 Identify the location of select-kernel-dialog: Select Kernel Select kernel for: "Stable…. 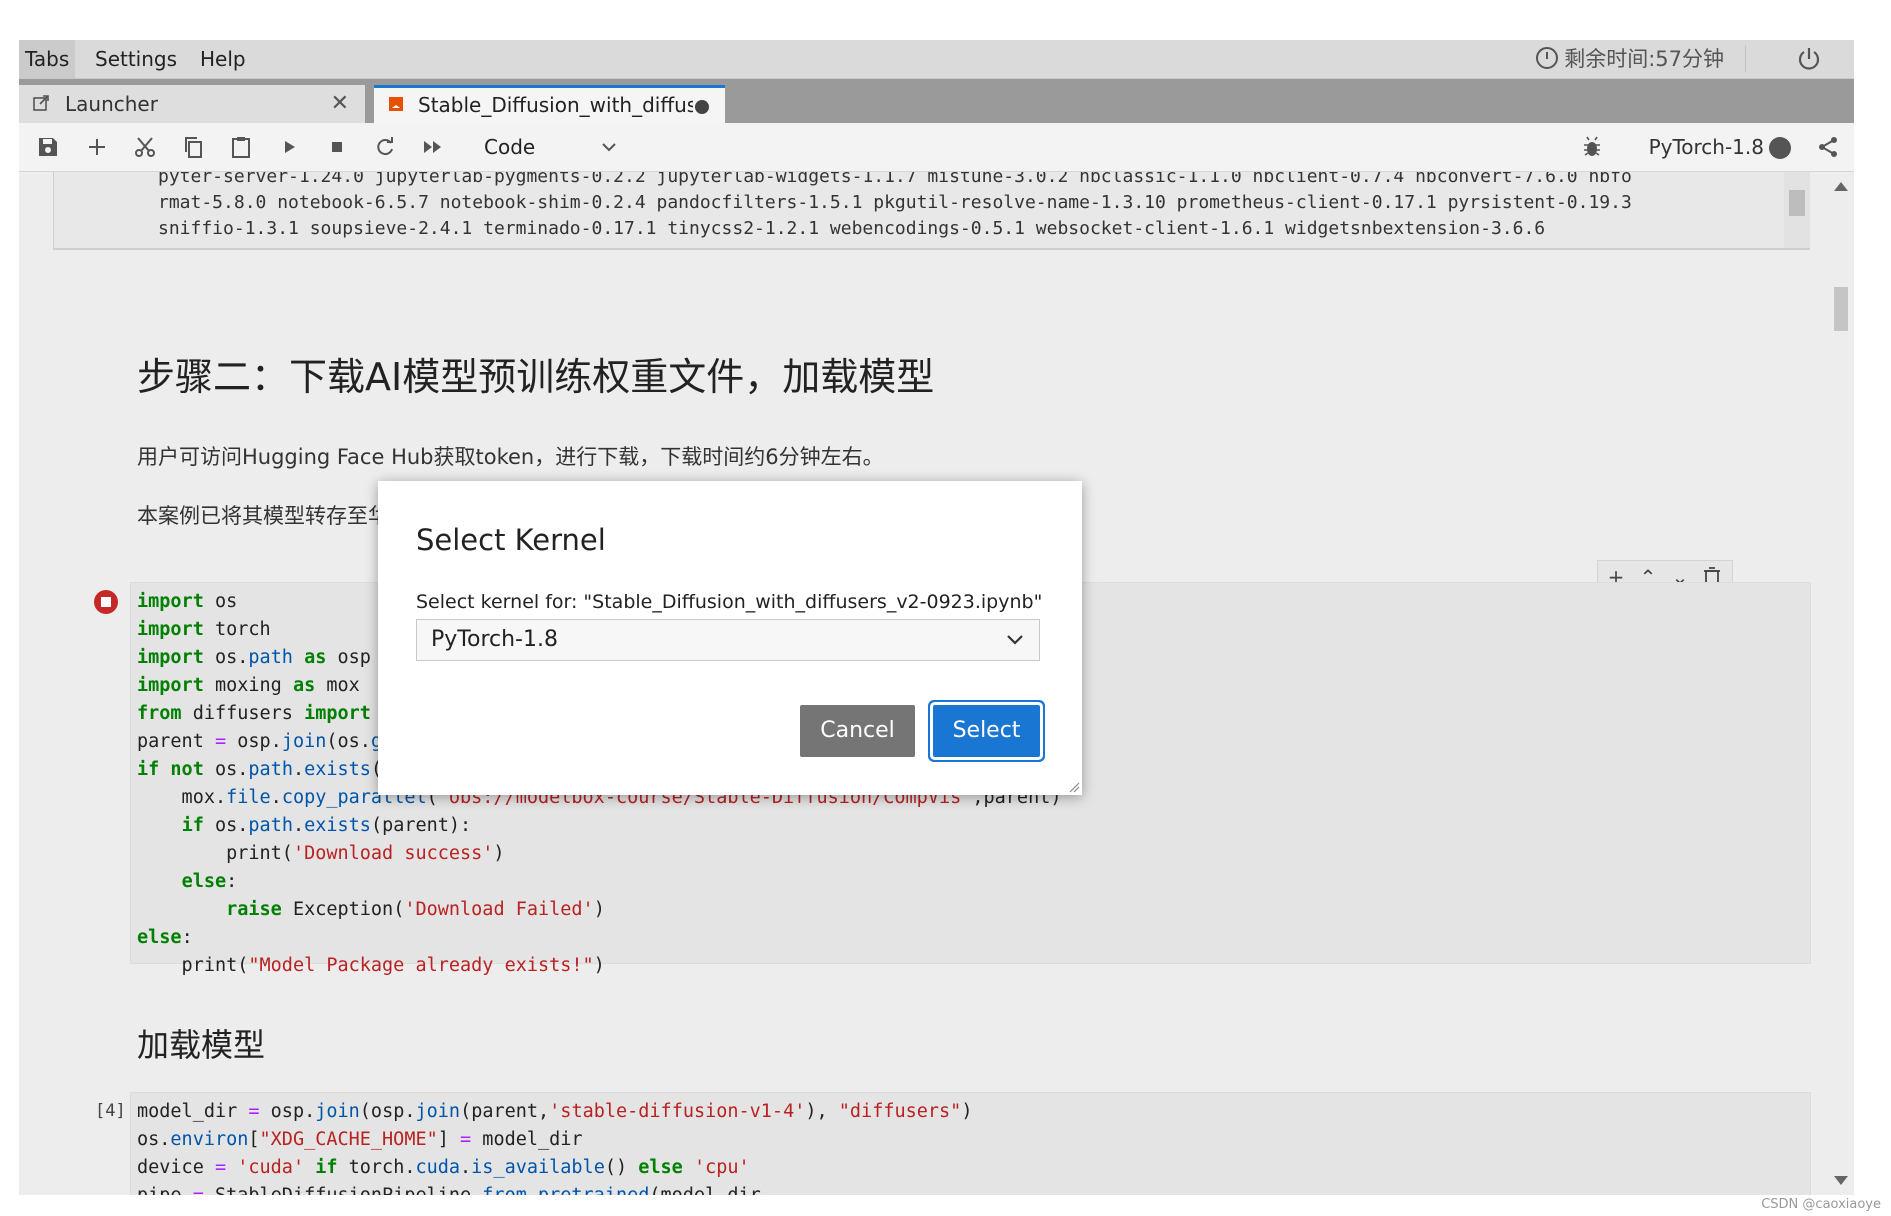
(730, 638).